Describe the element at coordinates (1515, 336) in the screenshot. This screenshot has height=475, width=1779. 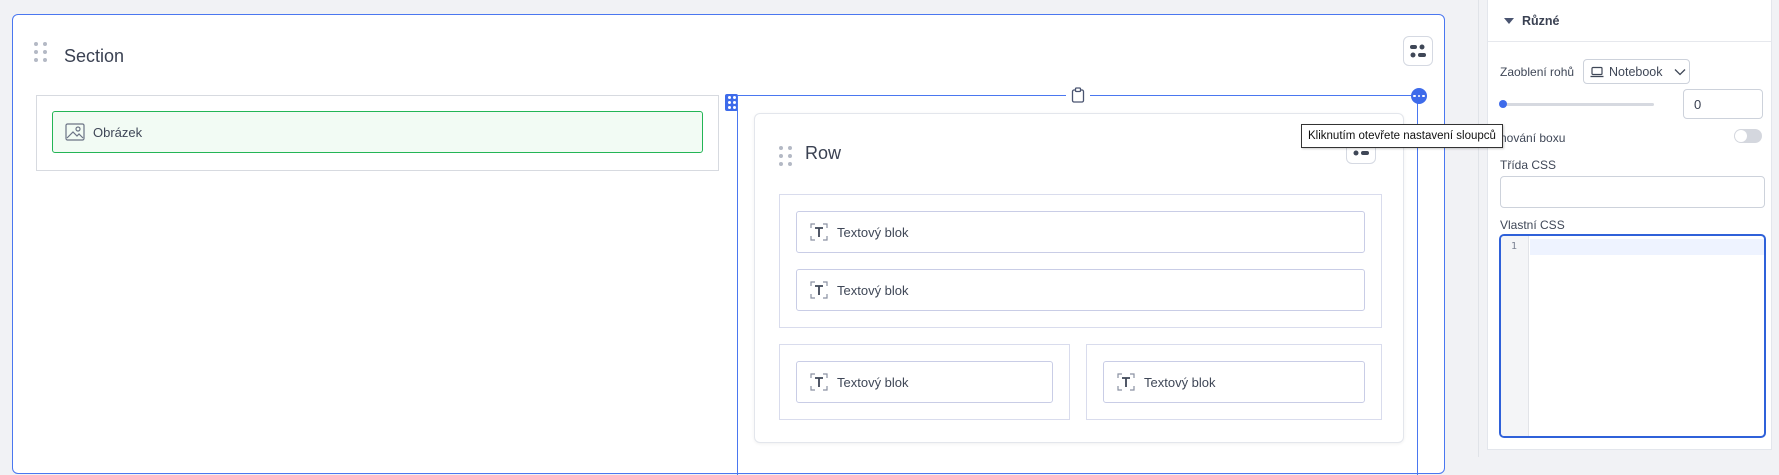
I see `editor-gutter` at that location.